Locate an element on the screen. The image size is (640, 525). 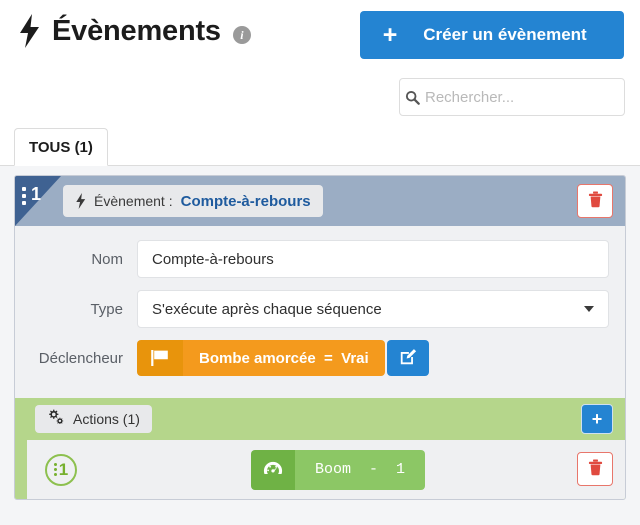
action-row-inner: 1 Boom - 1 is located at coordinates (326, 469).